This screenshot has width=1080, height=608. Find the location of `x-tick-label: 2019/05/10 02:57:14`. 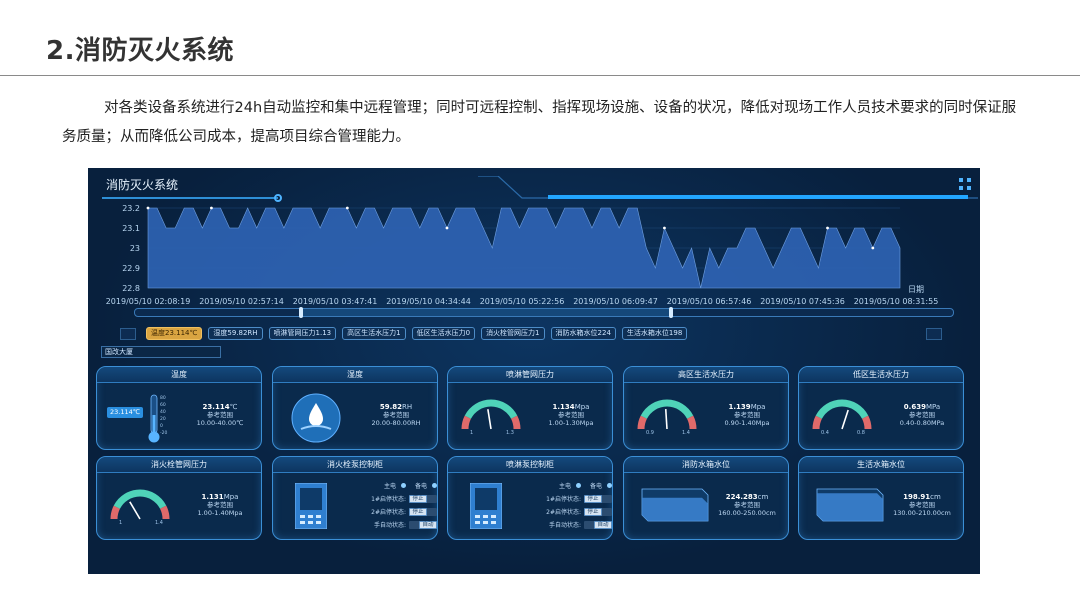

x-tick-label: 2019/05/10 02:57:14 is located at coordinates (241, 301).